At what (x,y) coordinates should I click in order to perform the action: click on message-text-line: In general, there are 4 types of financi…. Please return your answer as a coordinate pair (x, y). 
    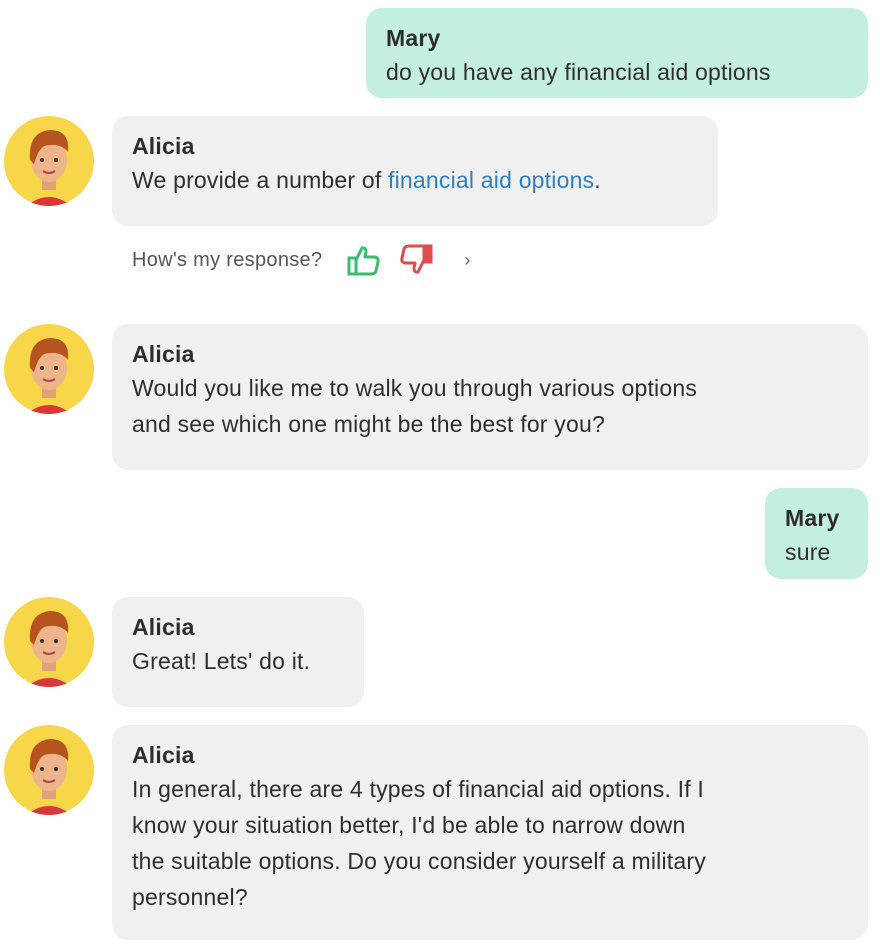
    Looking at the image, I should click on (418, 789).